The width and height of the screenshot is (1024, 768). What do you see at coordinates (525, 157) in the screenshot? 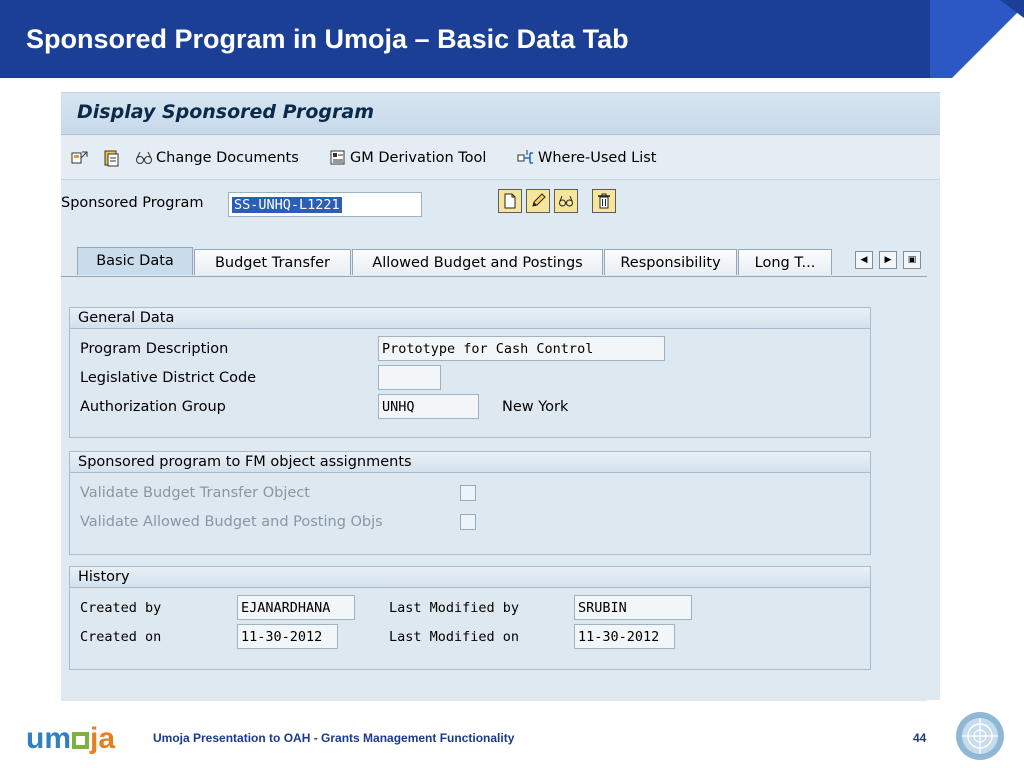
I see `where-used-icon` at bounding box center [525, 157].